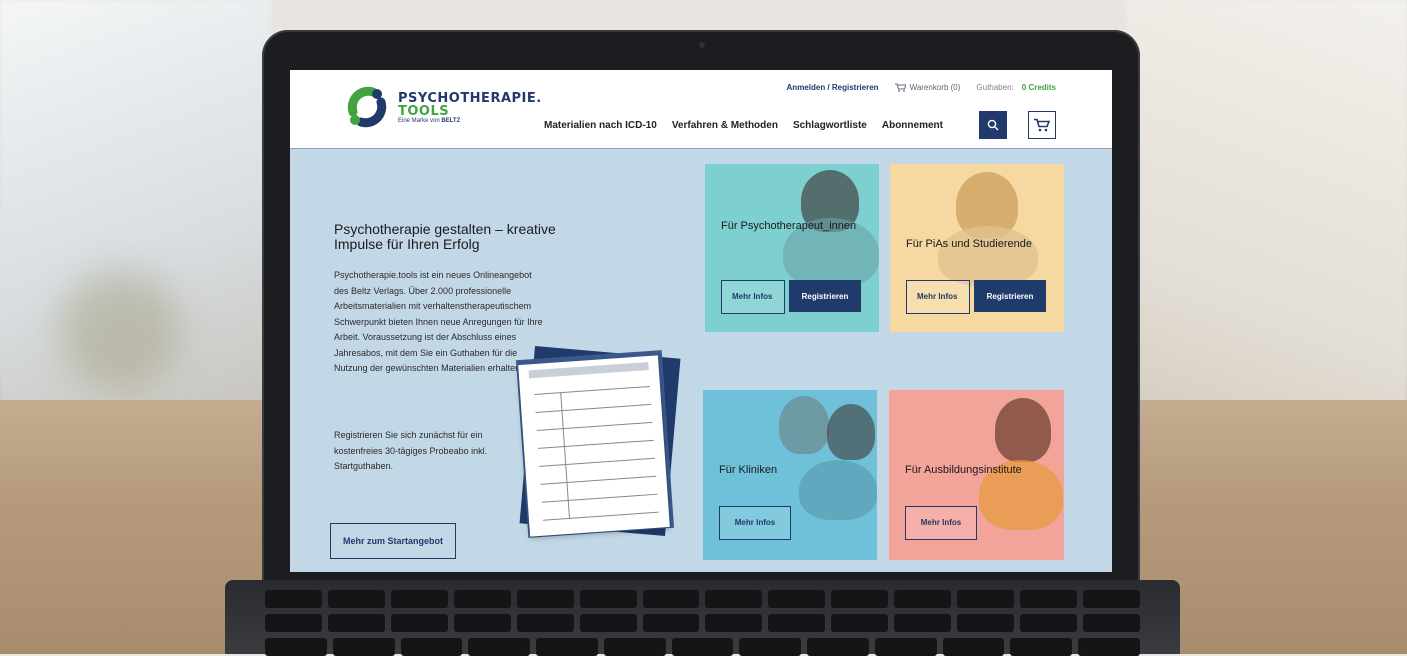 The width and height of the screenshot is (1407, 656). I want to click on cart-link-label: Warenkorb (0), so click(935, 87).